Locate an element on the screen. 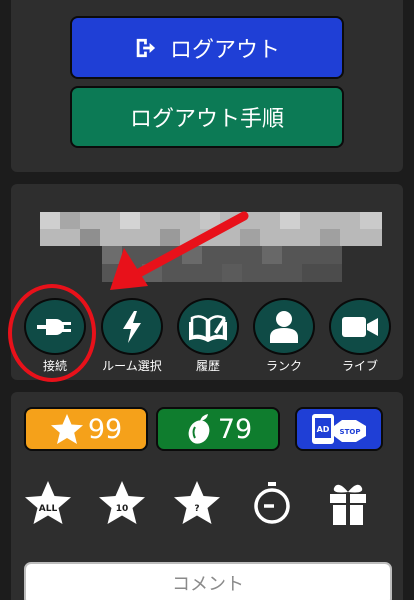 This screenshot has height=600, width=414. seed-count: 79 is located at coordinates (235, 429).